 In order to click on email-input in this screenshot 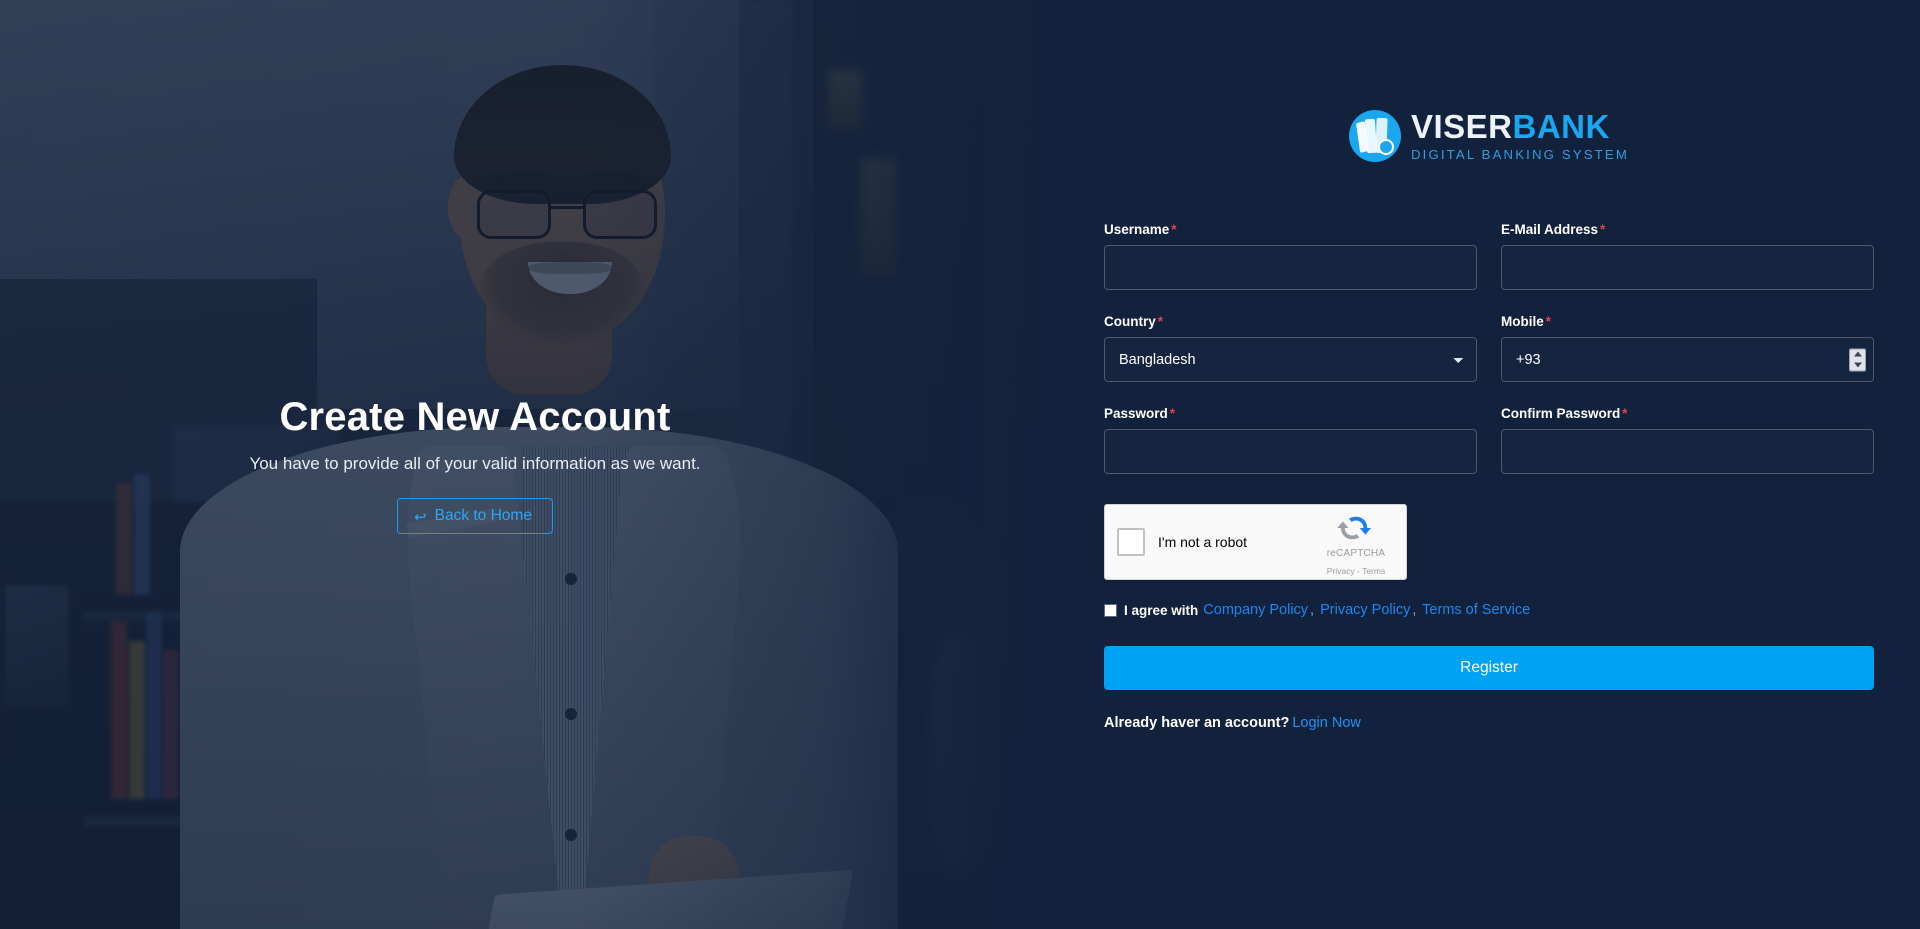, I will do `click(1687, 267)`.